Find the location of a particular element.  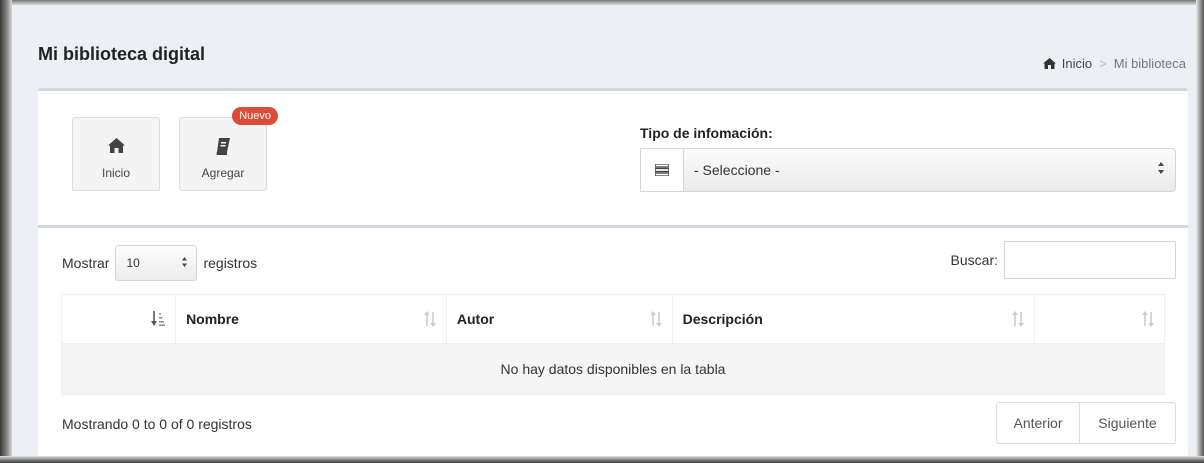

page-length-value: 10 is located at coordinates (133, 263).